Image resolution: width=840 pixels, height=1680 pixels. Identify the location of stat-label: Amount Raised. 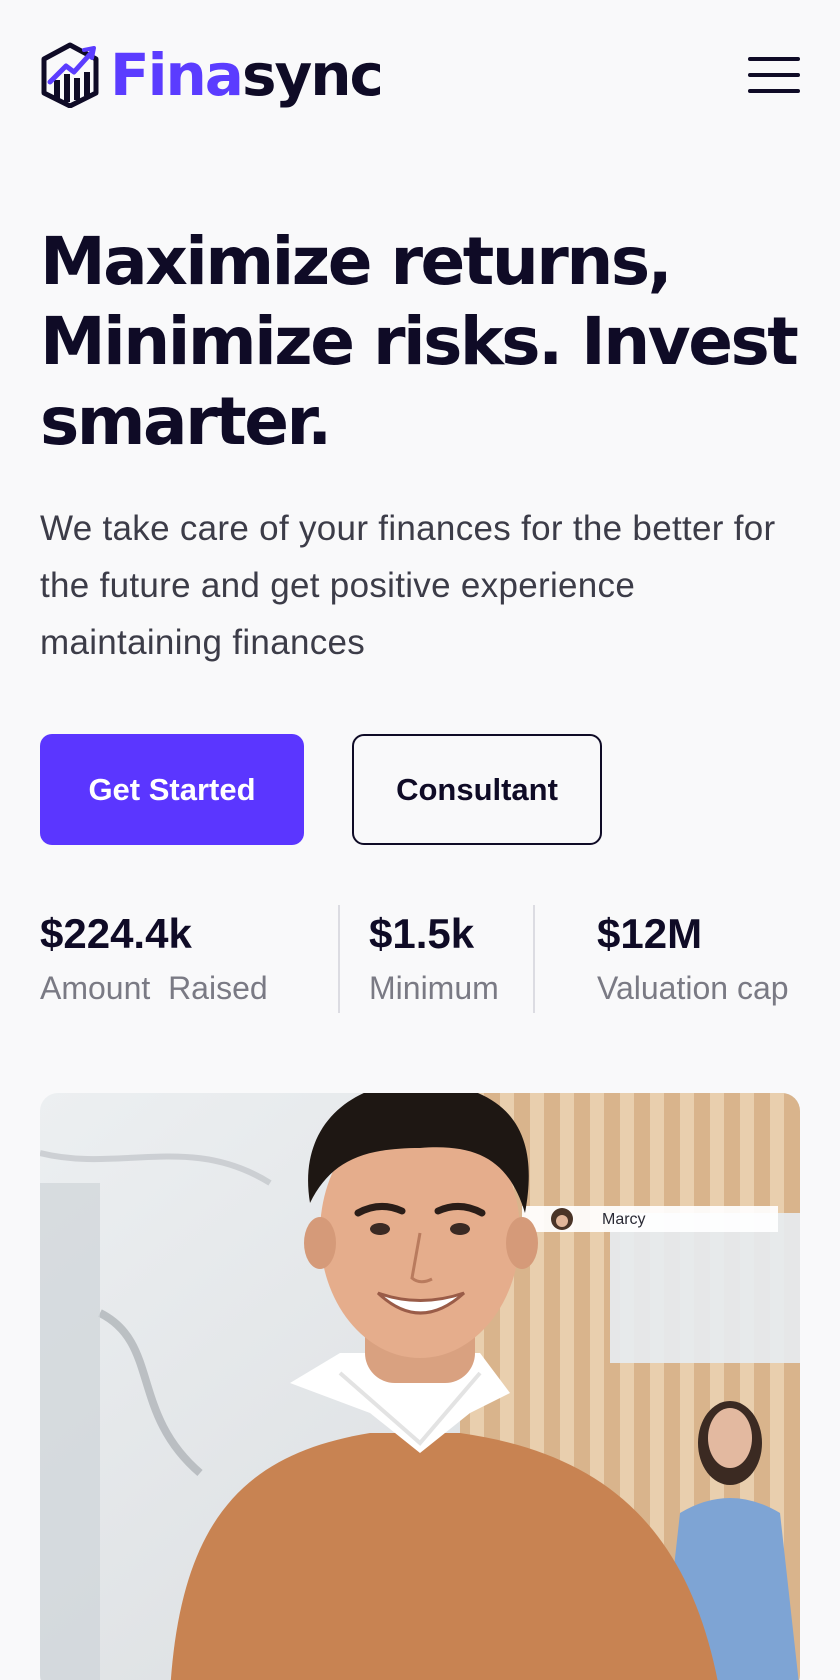
(154, 988).